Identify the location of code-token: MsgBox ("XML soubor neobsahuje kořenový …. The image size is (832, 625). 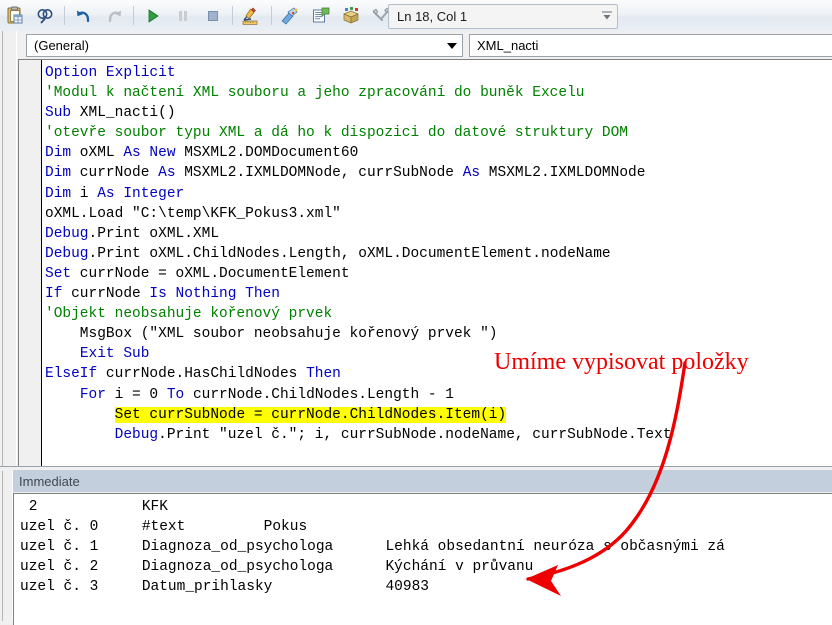
(271, 334).